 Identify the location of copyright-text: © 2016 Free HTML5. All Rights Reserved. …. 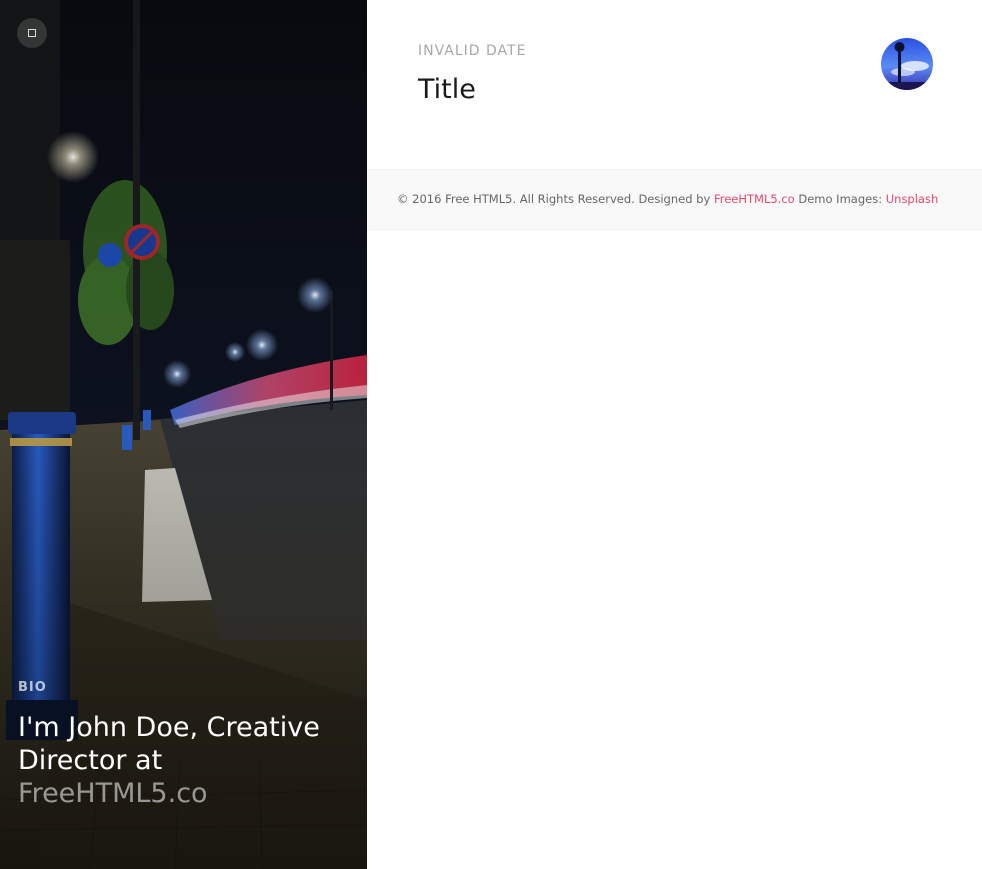
(555, 199).